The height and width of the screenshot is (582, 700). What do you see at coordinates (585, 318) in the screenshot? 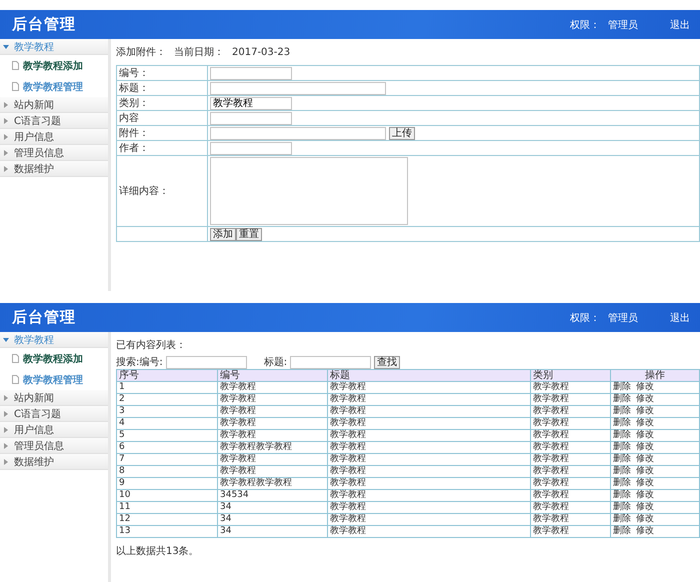
I see `role-label: 权限：` at bounding box center [585, 318].